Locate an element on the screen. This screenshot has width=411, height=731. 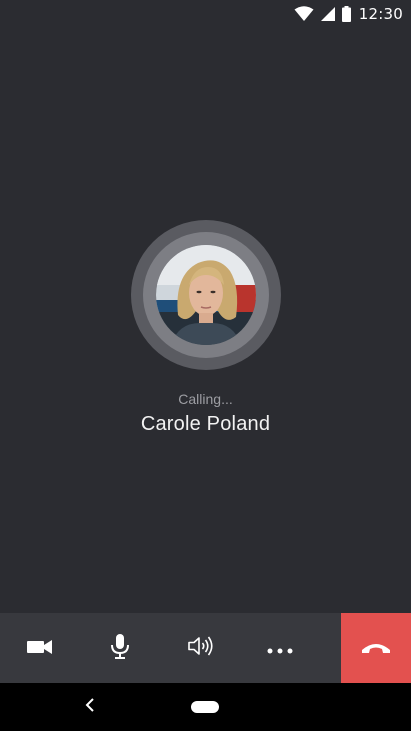
calling-ring-outer is located at coordinates (205, 295).